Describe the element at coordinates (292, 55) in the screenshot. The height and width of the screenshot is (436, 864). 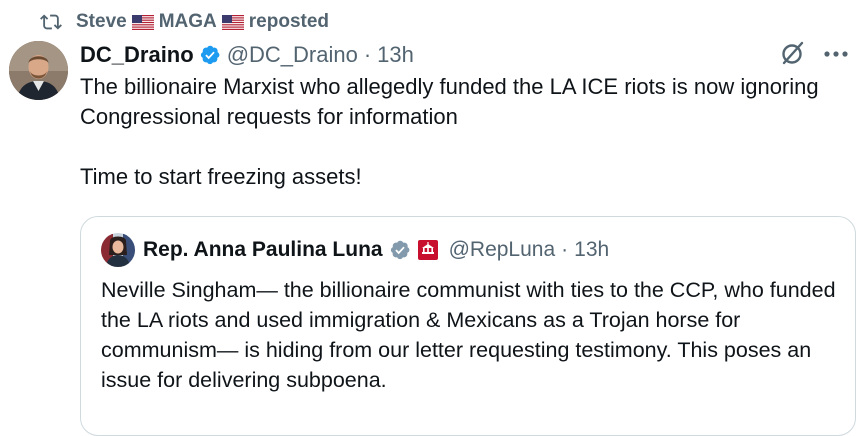
I see `author-handle: @DC_Draino` at that location.